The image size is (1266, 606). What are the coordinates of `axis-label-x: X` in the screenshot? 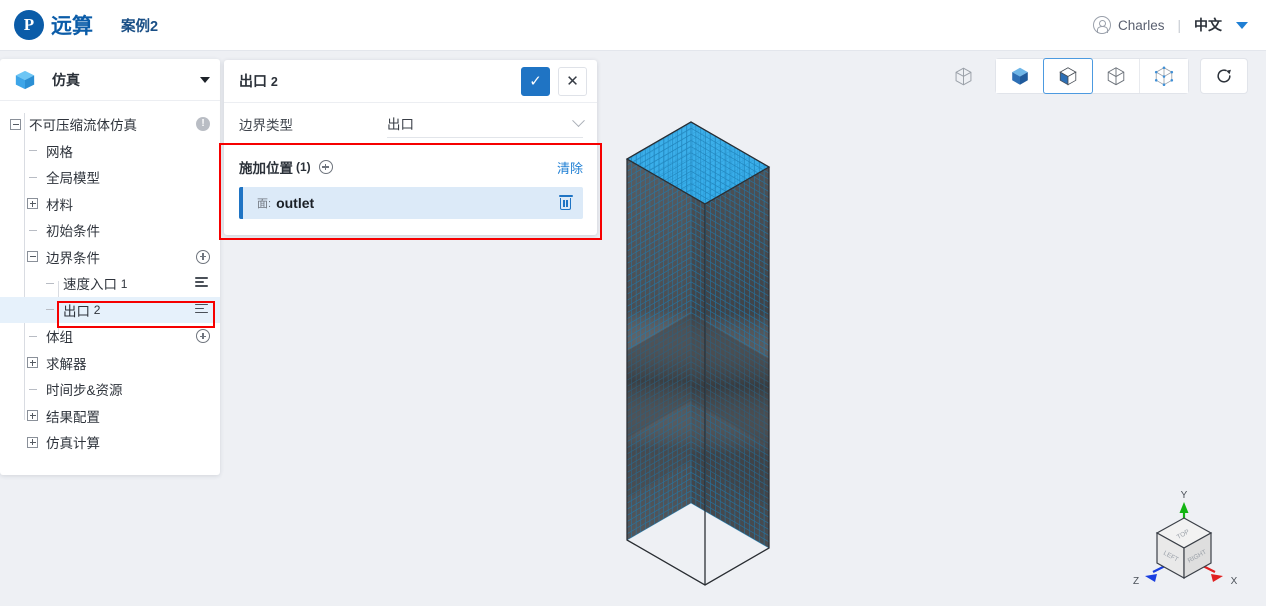 It's located at (1234, 581).